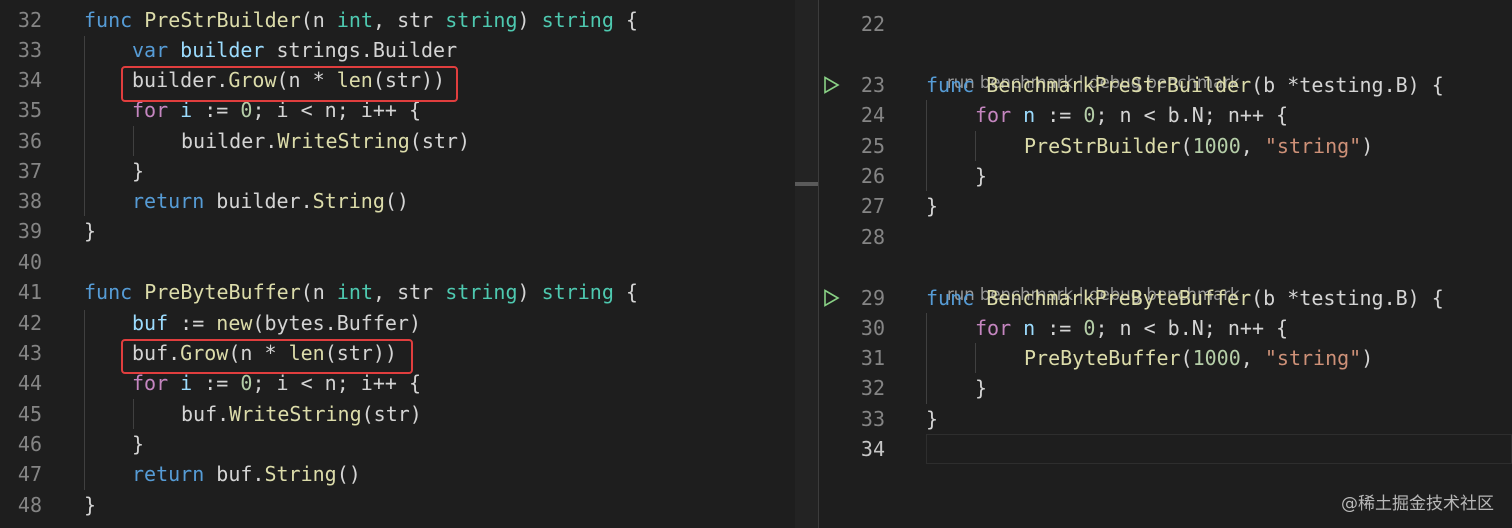 The height and width of the screenshot is (528, 1512). What do you see at coordinates (29, 231) in the screenshot?
I see `line-number: 39` at bounding box center [29, 231].